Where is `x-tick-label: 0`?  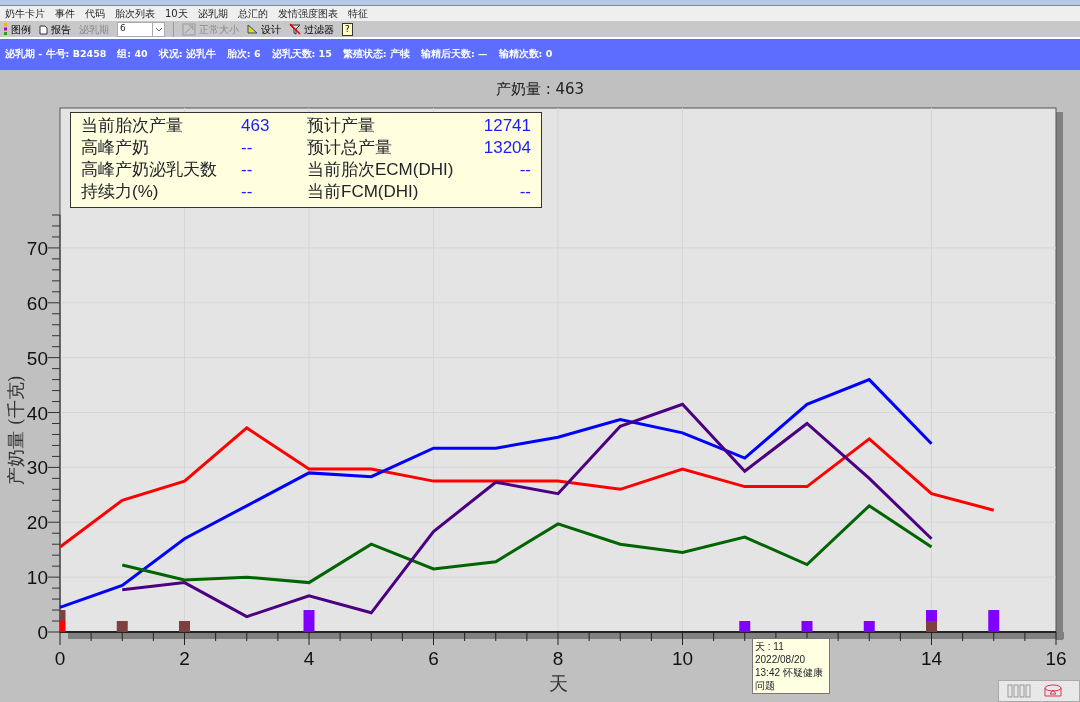 x-tick-label: 0 is located at coordinates (60, 658).